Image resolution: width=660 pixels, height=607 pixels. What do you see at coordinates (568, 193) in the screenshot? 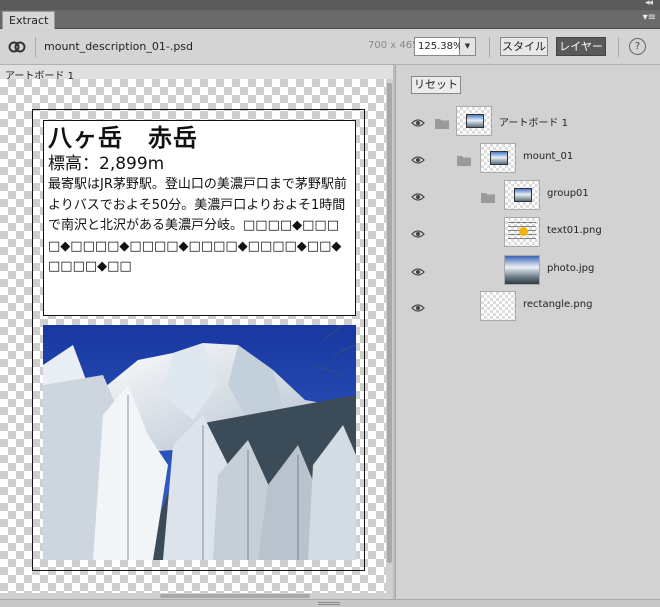
I see `layer-name: group01` at bounding box center [568, 193].